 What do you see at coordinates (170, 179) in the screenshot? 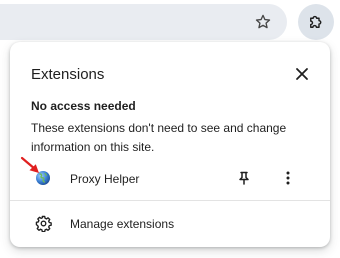
I see `extension-row-proxy-helper: Proxy Helper` at bounding box center [170, 179].